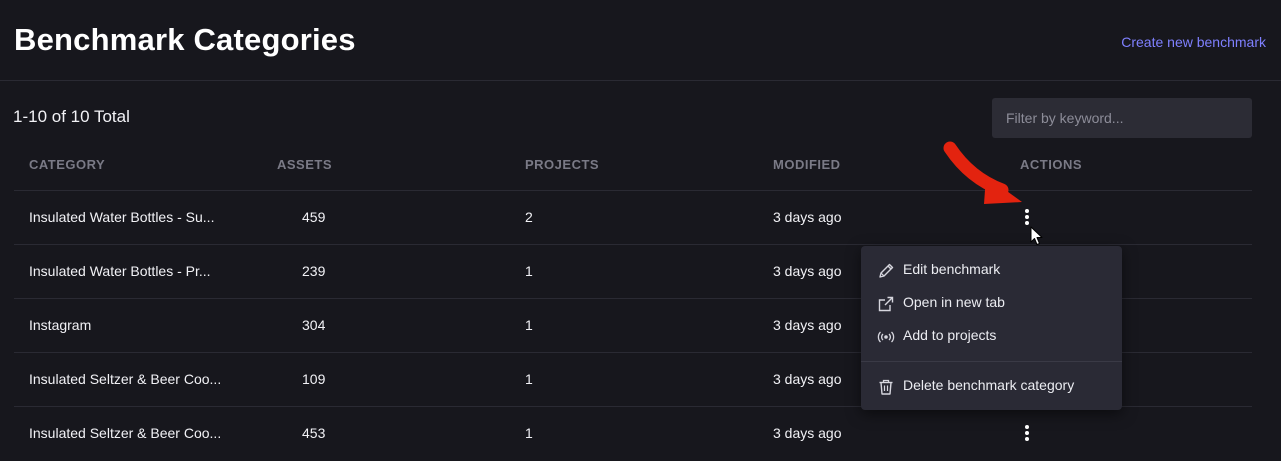 Image resolution: width=1281 pixels, height=461 pixels. I want to click on menu-item-edit-benchmark: Edit benchmark, so click(991, 270).